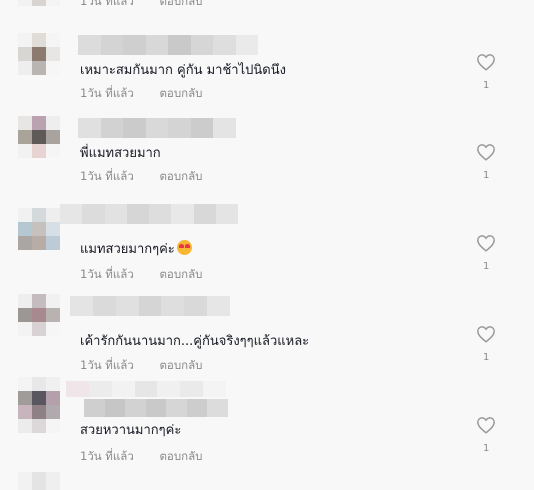  I want to click on comment-text: พี่แมทสวยมาก, so click(120, 153).